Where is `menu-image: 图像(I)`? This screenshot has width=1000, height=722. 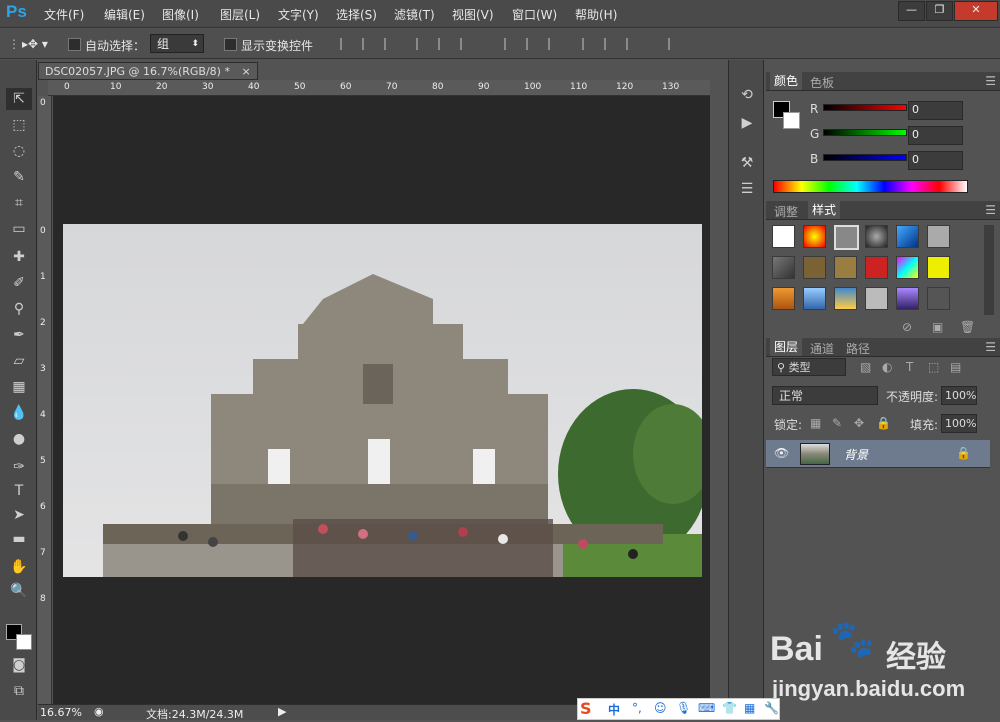
menu-image: 图像(I) is located at coordinates (180, 14).